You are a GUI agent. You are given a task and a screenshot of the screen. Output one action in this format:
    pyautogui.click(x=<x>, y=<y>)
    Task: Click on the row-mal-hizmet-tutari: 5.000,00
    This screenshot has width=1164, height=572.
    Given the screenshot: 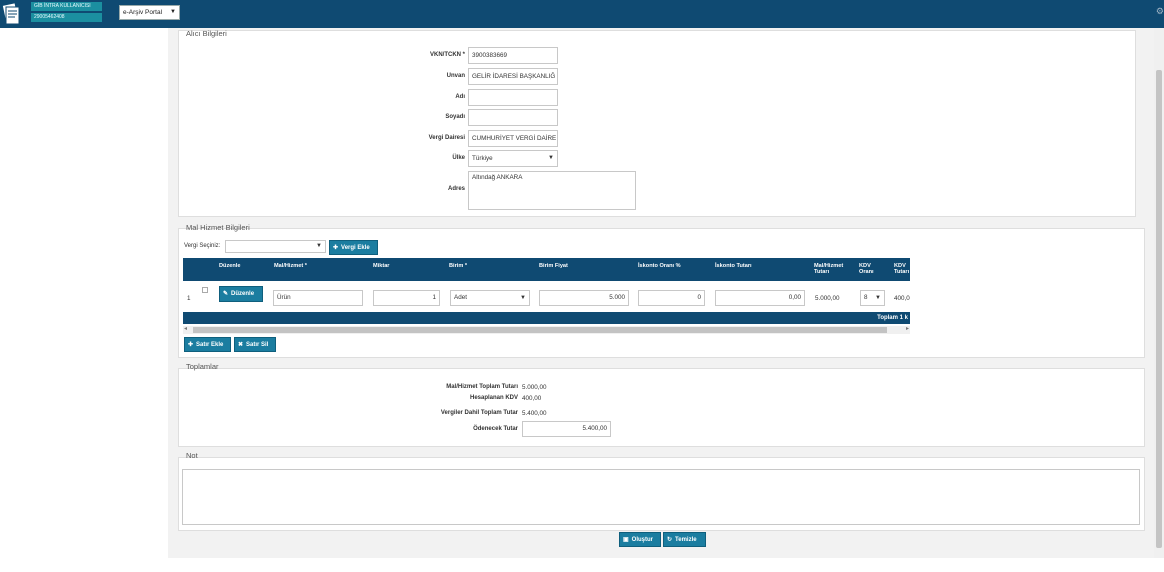 What is the action you would take?
    pyautogui.click(x=827, y=298)
    